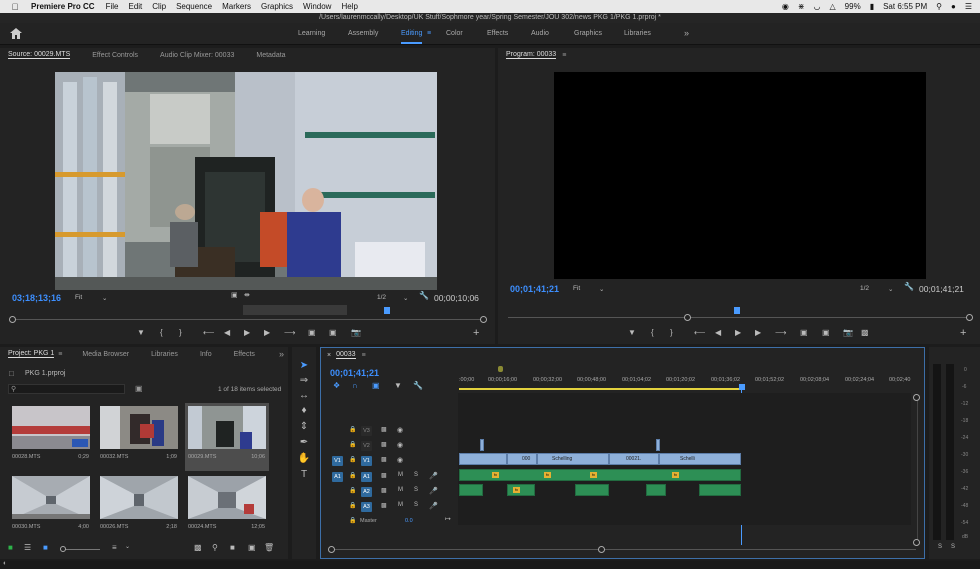  What do you see at coordinates (671, 332) in the screenshot?
I see `mark-out-icon: }` at bounding box center [671, 332].